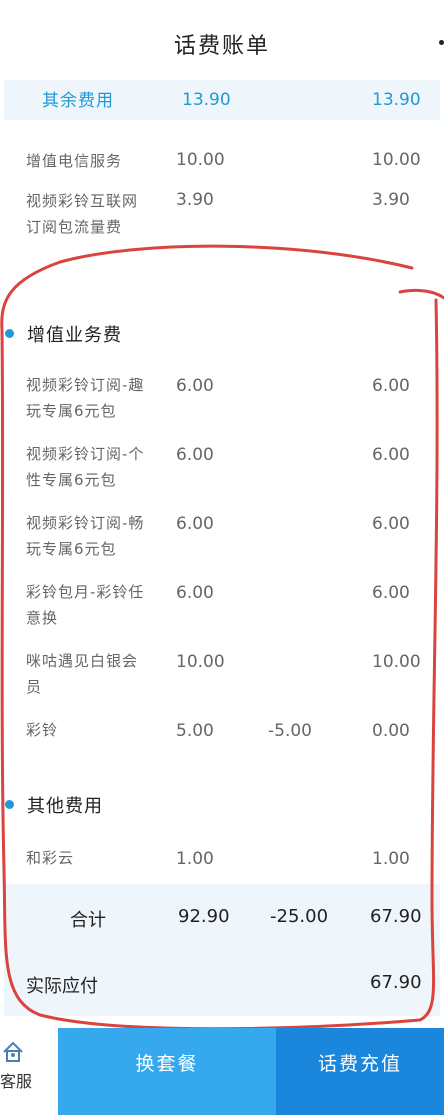 Image resolution: width=444 pixels, height=1115 pixels. What do you see at coordinates (195, 200) in the screenshot?
I see `item-amount: 3.90` at bounding box center [195, 200].